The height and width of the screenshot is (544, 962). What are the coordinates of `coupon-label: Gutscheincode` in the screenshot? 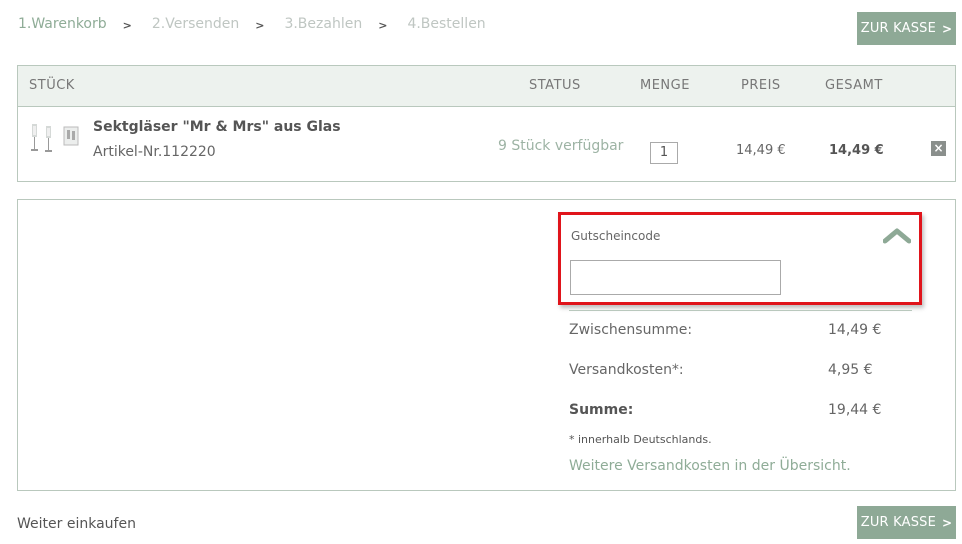 It's located at (616, 236).